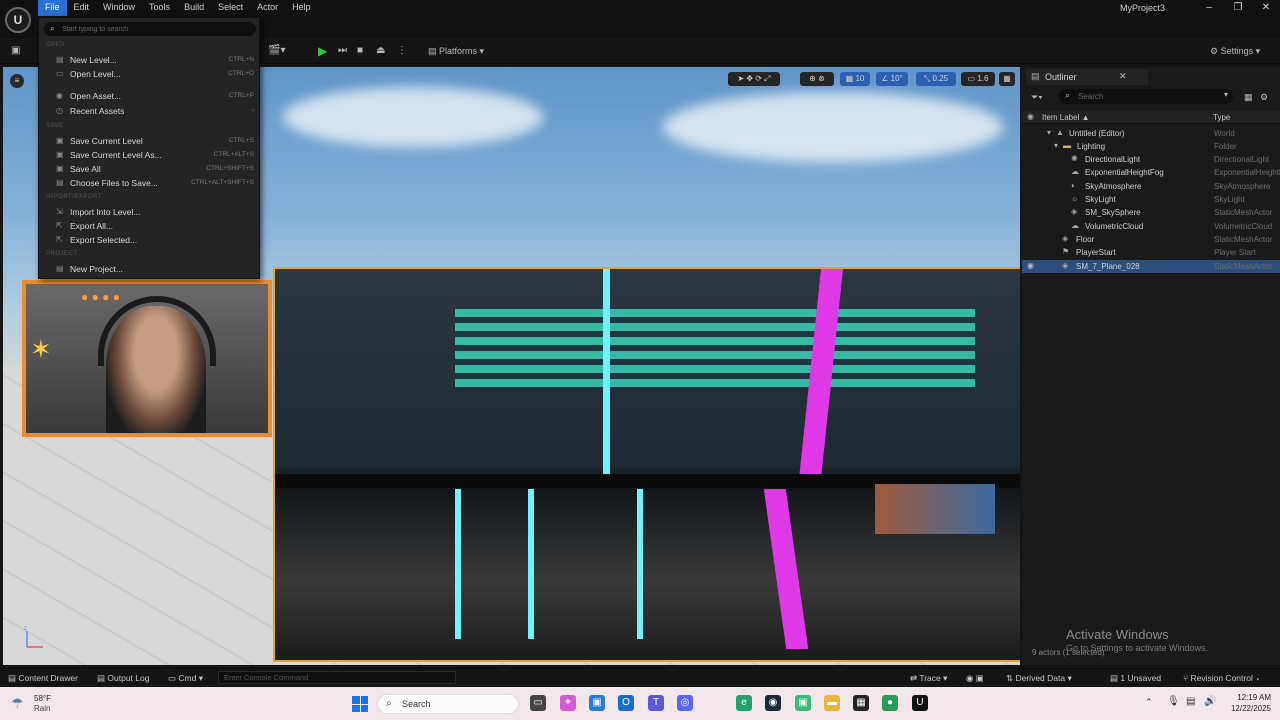  What do you see at coordinates (43, 678) in the screenshot?
I see `content-drawer-button: ▤ Content Drawer` at bounding box center [43, 678].